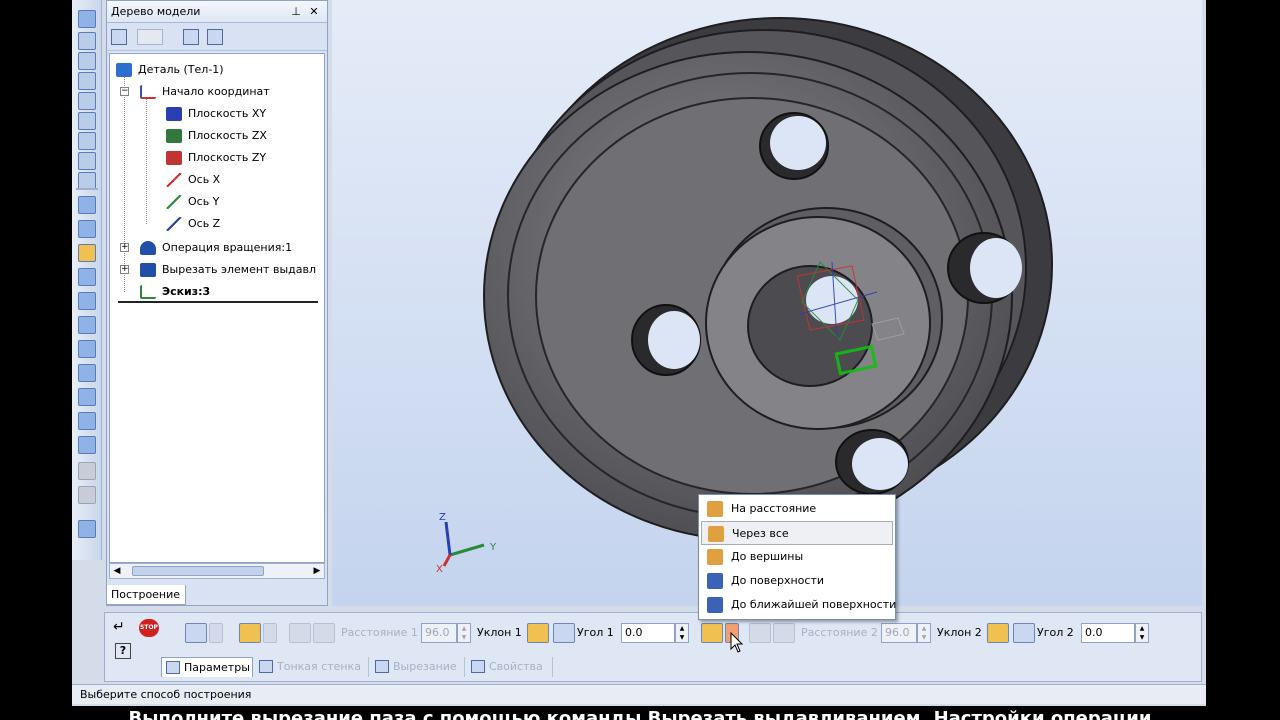  Describe the element at coordinates (216, 158) in the screenshot. I see `tree-node-plane-zy: Плоскость ZY` at that location.